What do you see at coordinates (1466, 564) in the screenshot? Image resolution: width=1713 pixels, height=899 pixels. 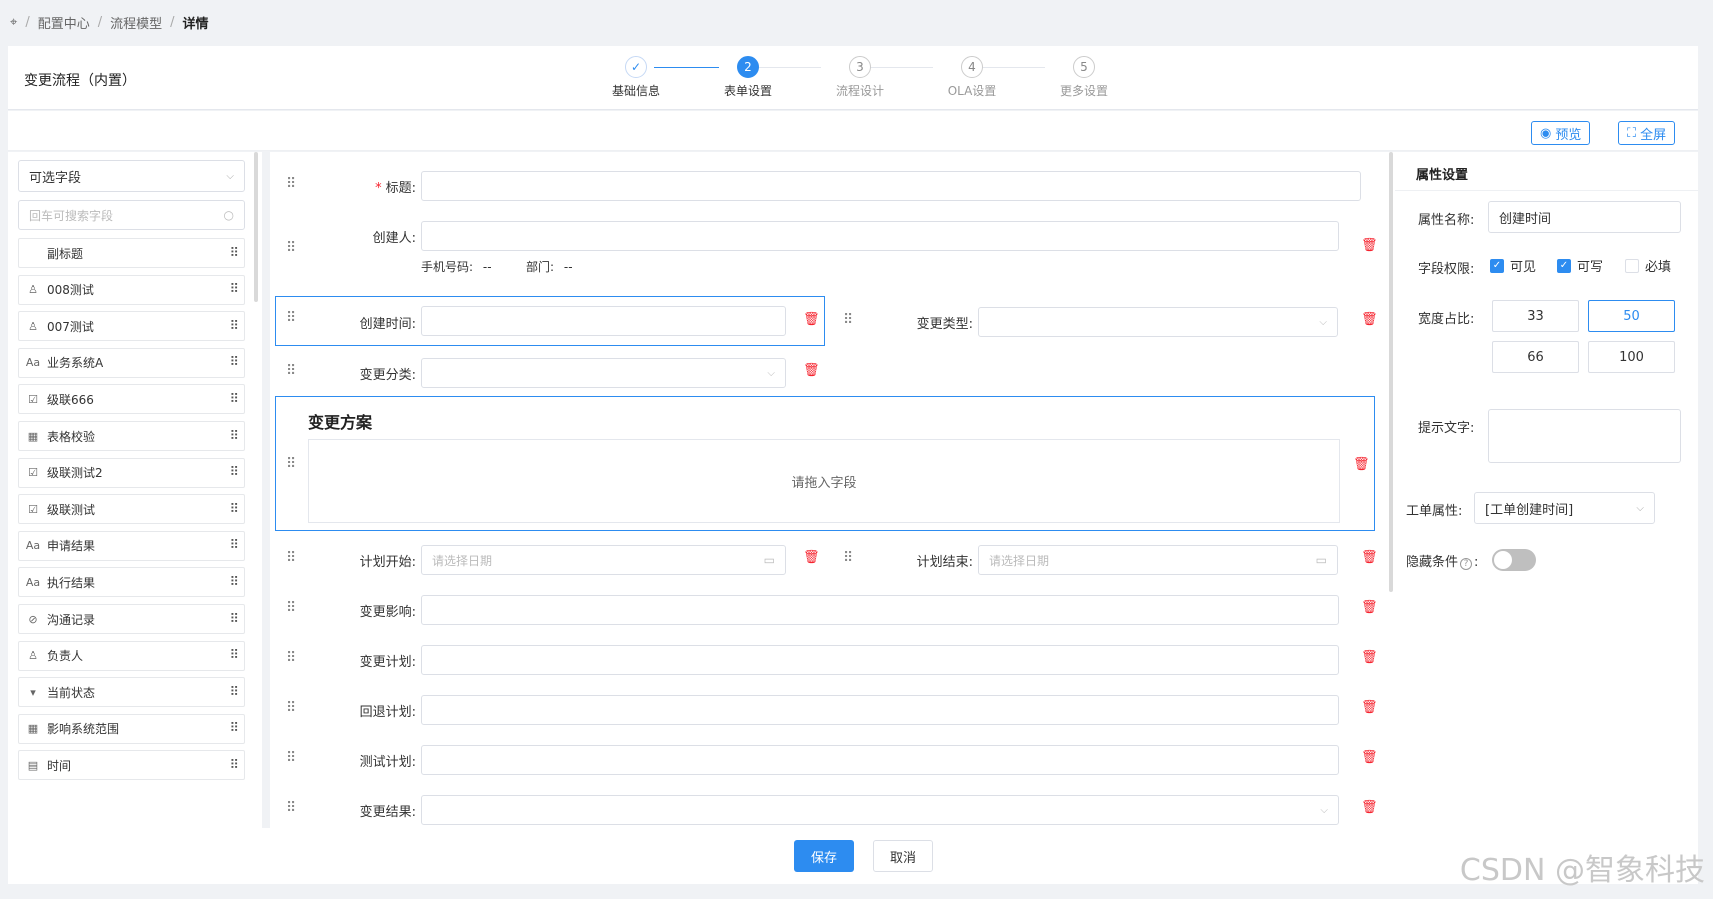 I see `help-icon: ?` at bounding box center [1466, 564].